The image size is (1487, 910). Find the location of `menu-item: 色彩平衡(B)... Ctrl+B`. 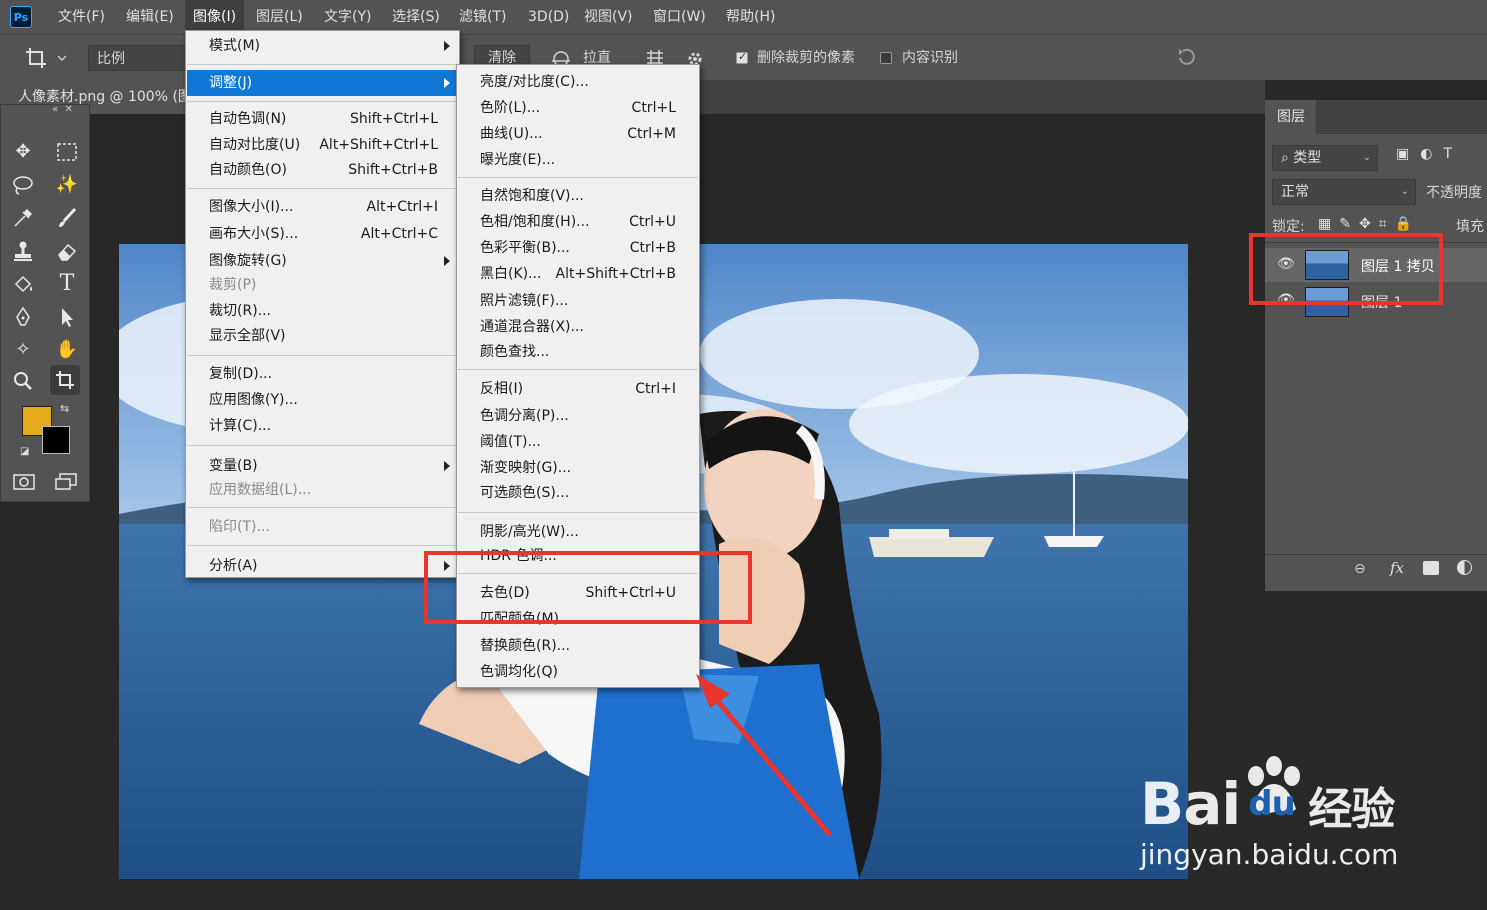

menu-item: 色彩平衡(B)... Ctrl+B is located at coordinates (578, 248).